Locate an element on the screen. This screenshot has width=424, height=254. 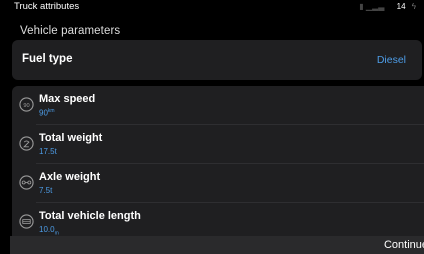
weight-icon is located at coordinates (26, 143).